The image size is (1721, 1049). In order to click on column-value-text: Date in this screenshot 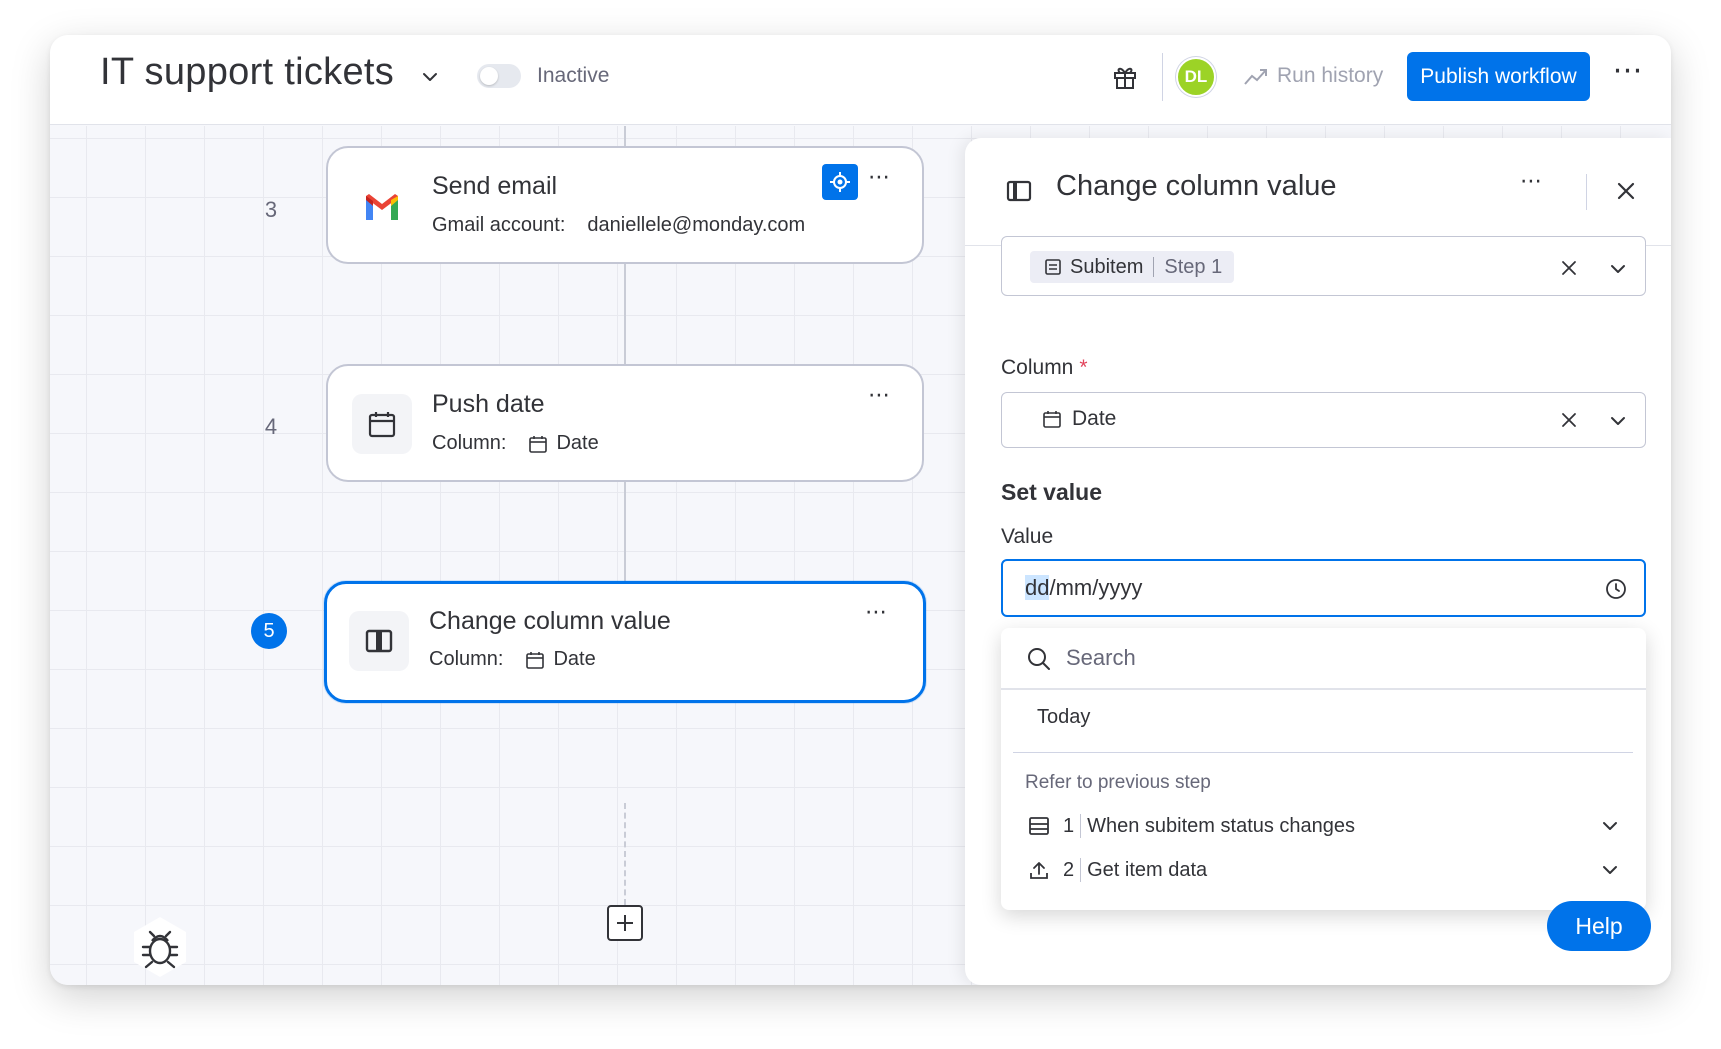, I will do `click(1094, 418)`.